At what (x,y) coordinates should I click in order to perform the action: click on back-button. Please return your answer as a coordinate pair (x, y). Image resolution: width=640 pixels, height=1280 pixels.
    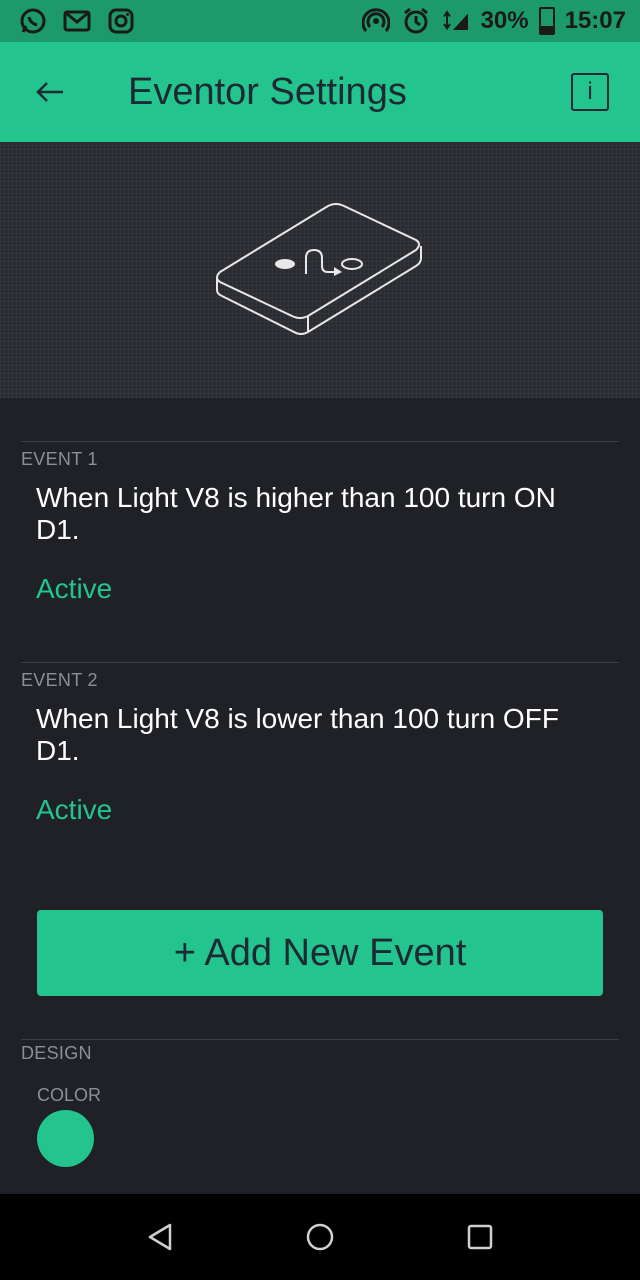
    Looking at the image, I should click on (50, 92).